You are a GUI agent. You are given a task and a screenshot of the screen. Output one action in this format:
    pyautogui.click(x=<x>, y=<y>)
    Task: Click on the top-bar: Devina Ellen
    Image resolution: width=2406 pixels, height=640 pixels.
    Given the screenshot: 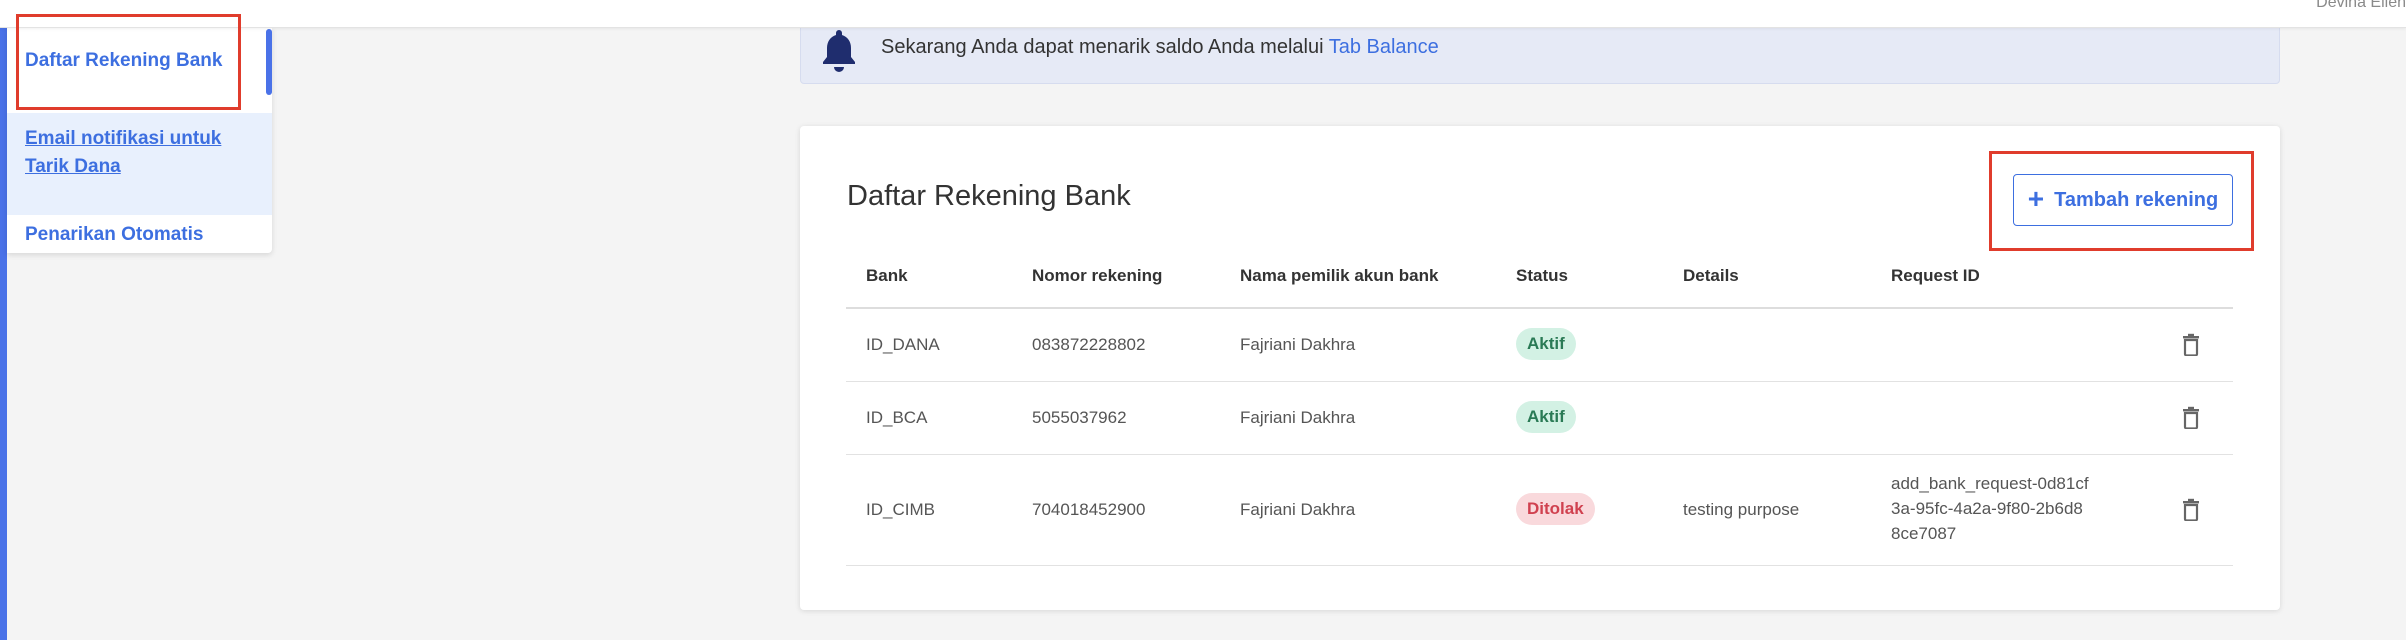 What is the action you would take?
    pyautogui.click(x=1203, y=14)
    